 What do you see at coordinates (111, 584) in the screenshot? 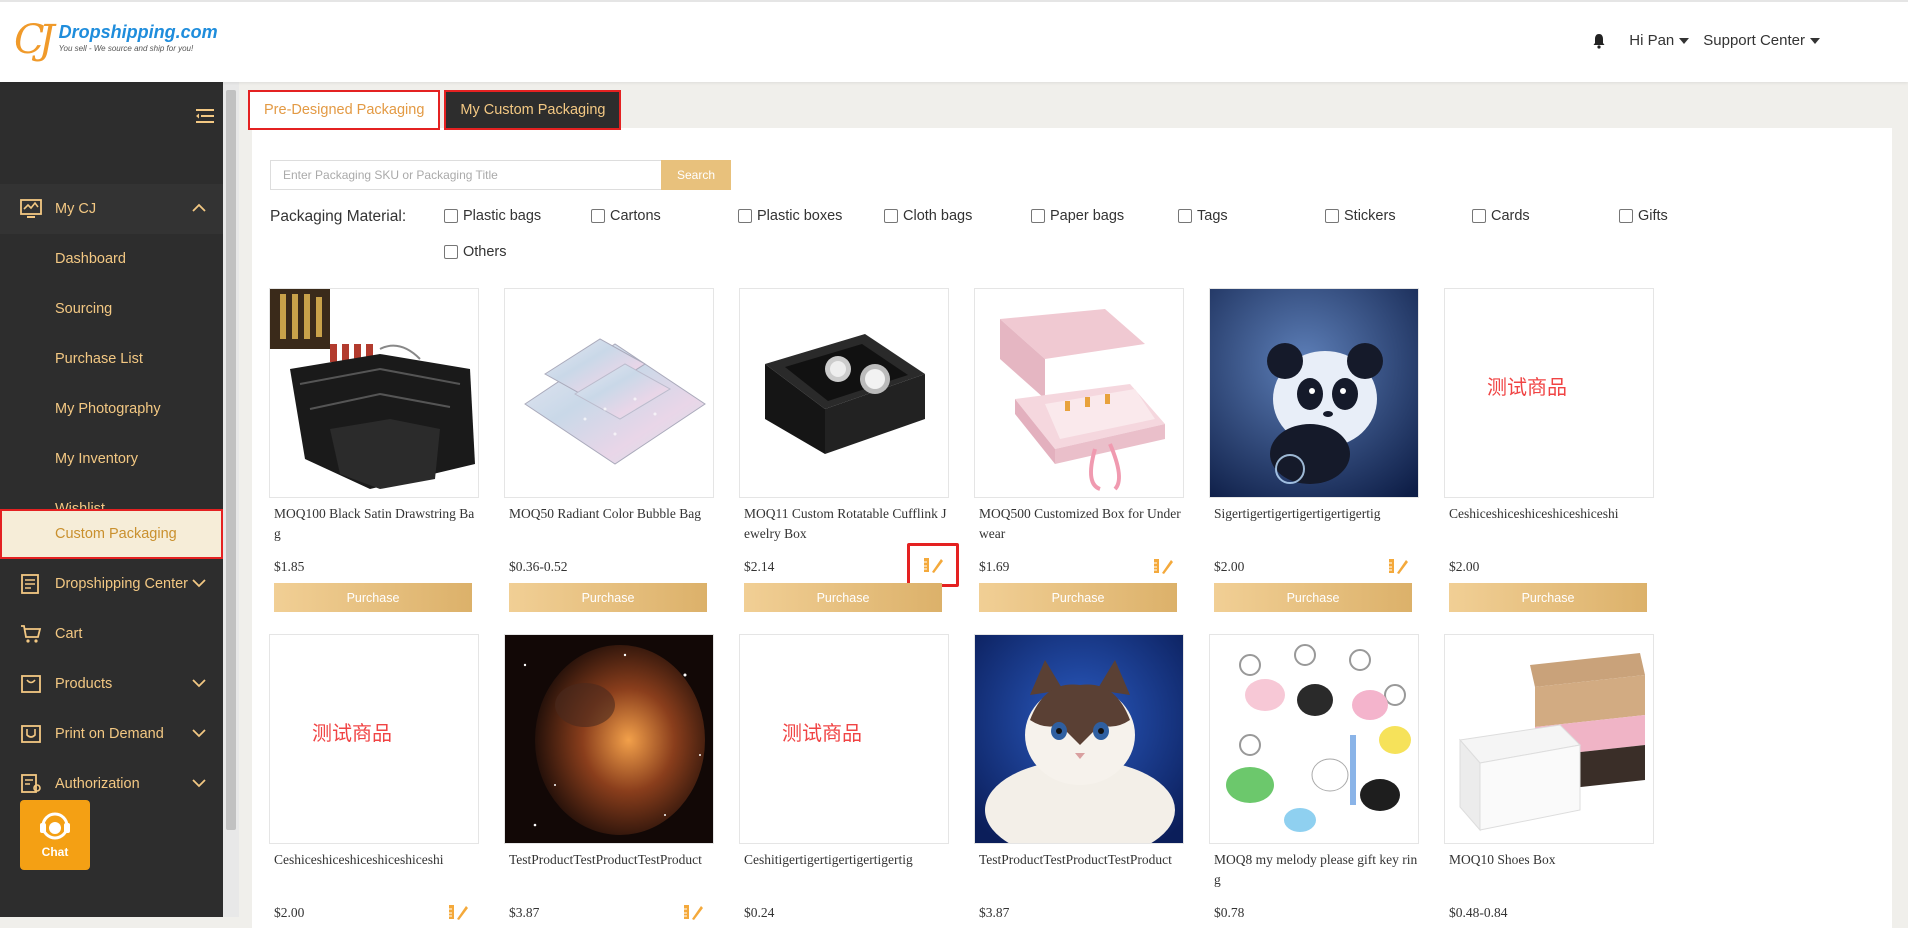
I see `sidebar-item-dropshipping-center: Dropshipping Center` at bounding box center [111, 584].